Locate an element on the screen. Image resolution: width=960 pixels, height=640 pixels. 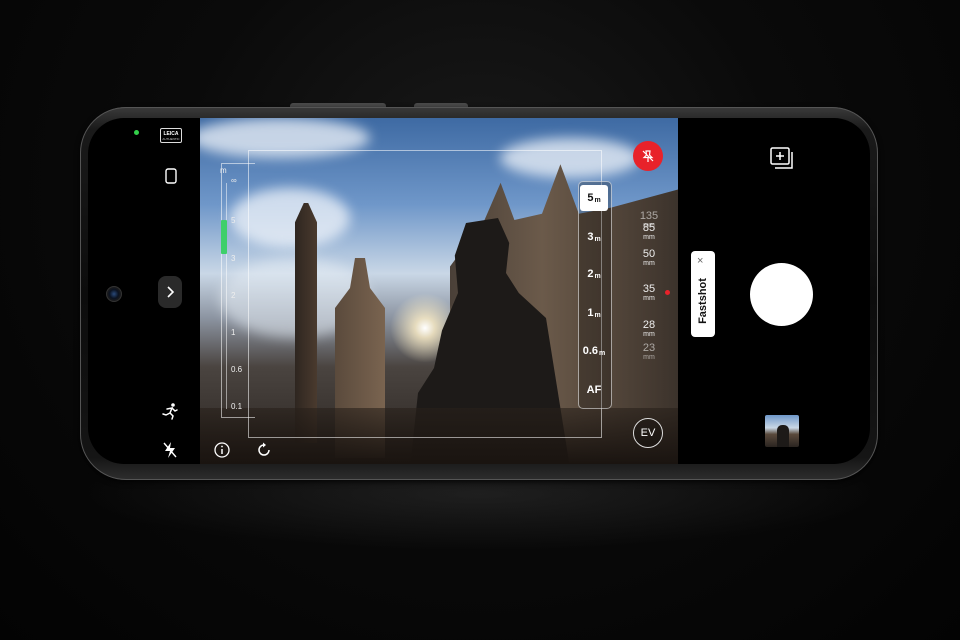
running-figure-icon is located at coordinates (170, 411).